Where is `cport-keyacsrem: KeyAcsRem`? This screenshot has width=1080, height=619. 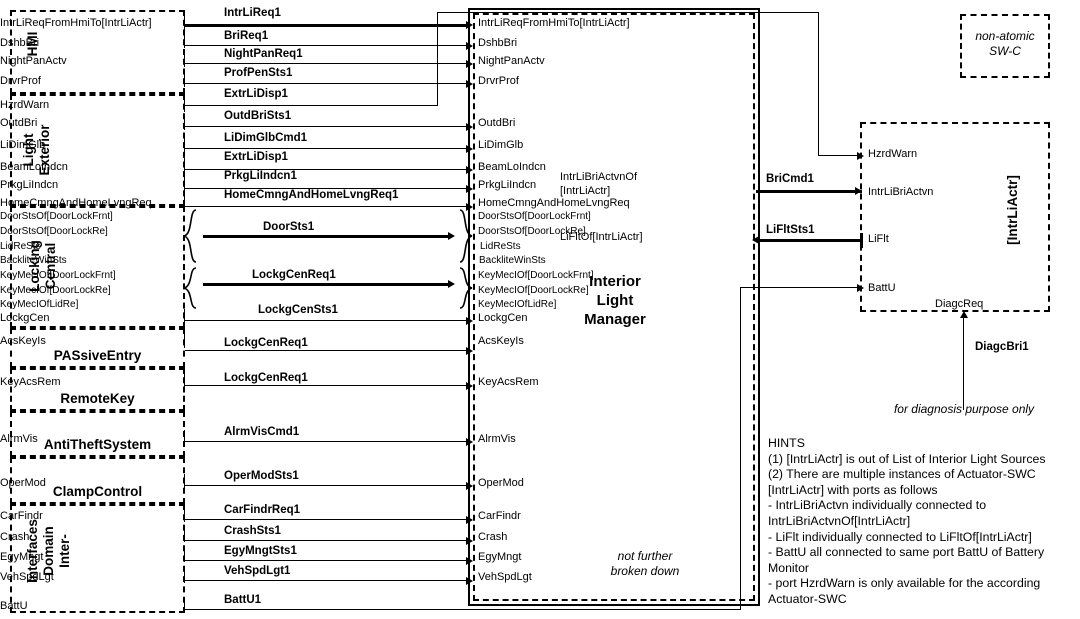 cport-keyacsrem: KeyAcsRem is located at coordinates (508, 382).